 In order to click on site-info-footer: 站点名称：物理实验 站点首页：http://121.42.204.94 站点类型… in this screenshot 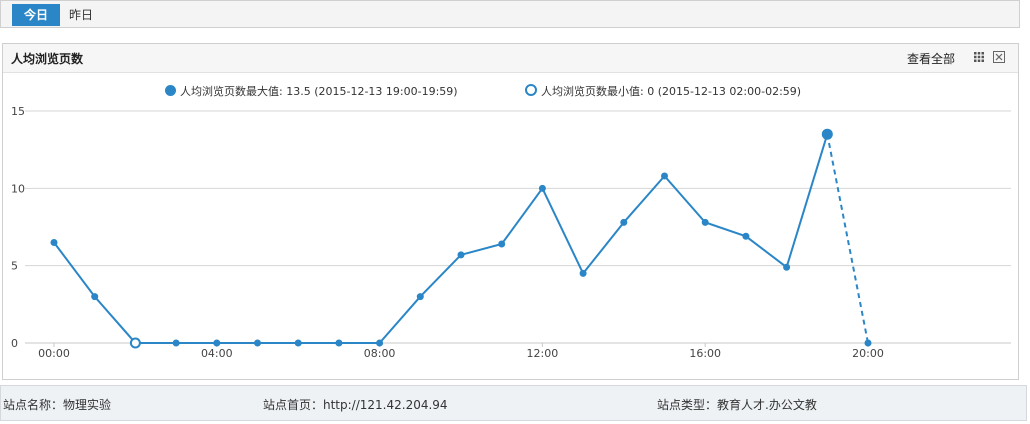, I will do `click(513, 403)`.